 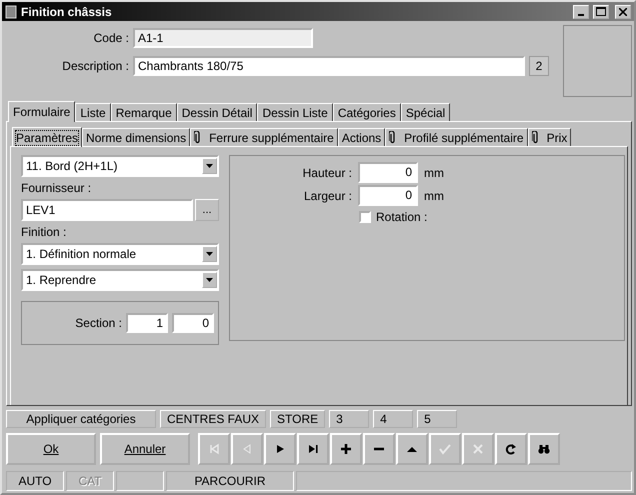 What do you see at coordinates (47, 137) in the screenshot?
I see `subtab: Paramètres` at bounding box center [47, 137].